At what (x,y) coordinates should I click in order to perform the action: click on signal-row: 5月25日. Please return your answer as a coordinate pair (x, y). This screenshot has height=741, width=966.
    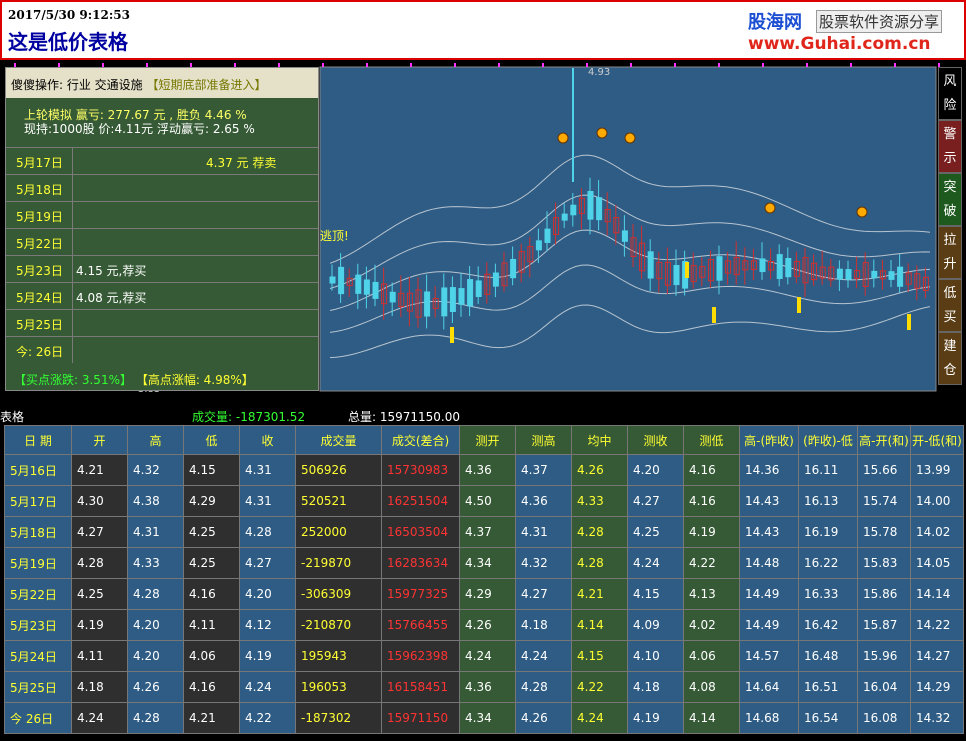
    Looking at the image, I should click on (162, 322).